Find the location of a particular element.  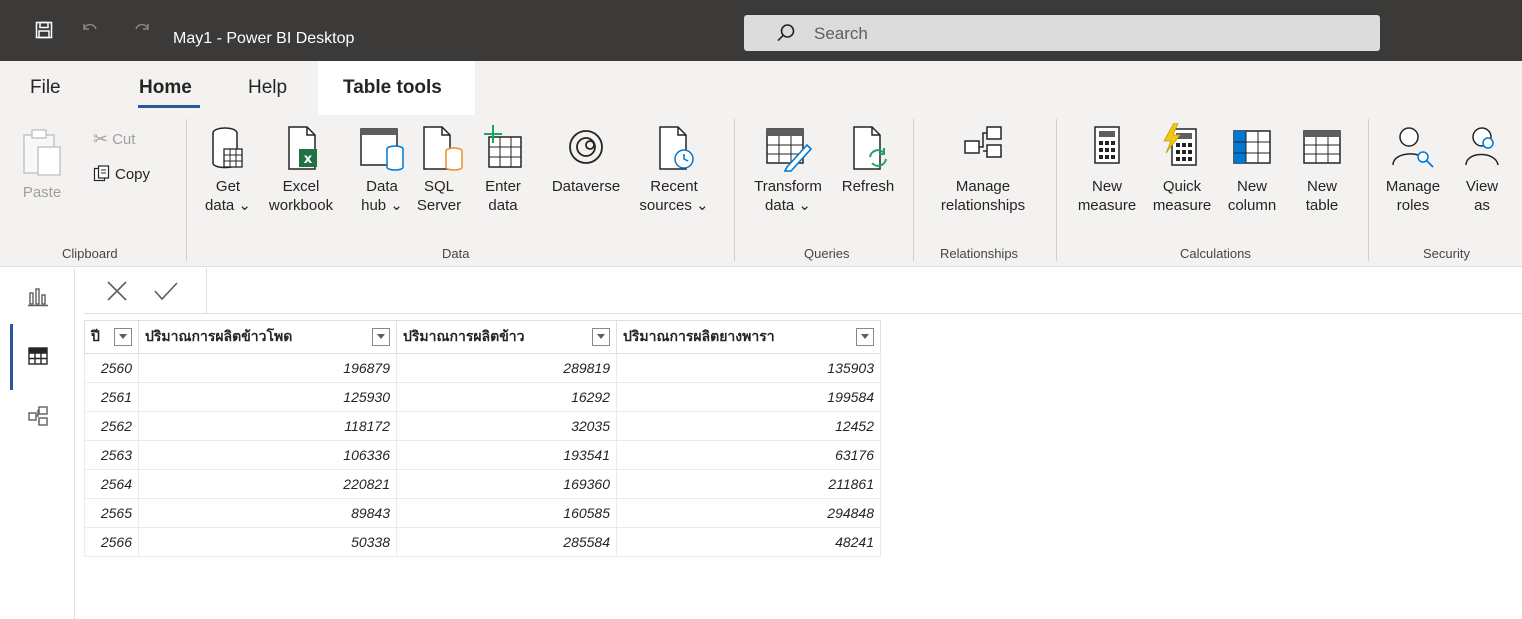

table-cell: 16292 is located at coordinates (506, 397).